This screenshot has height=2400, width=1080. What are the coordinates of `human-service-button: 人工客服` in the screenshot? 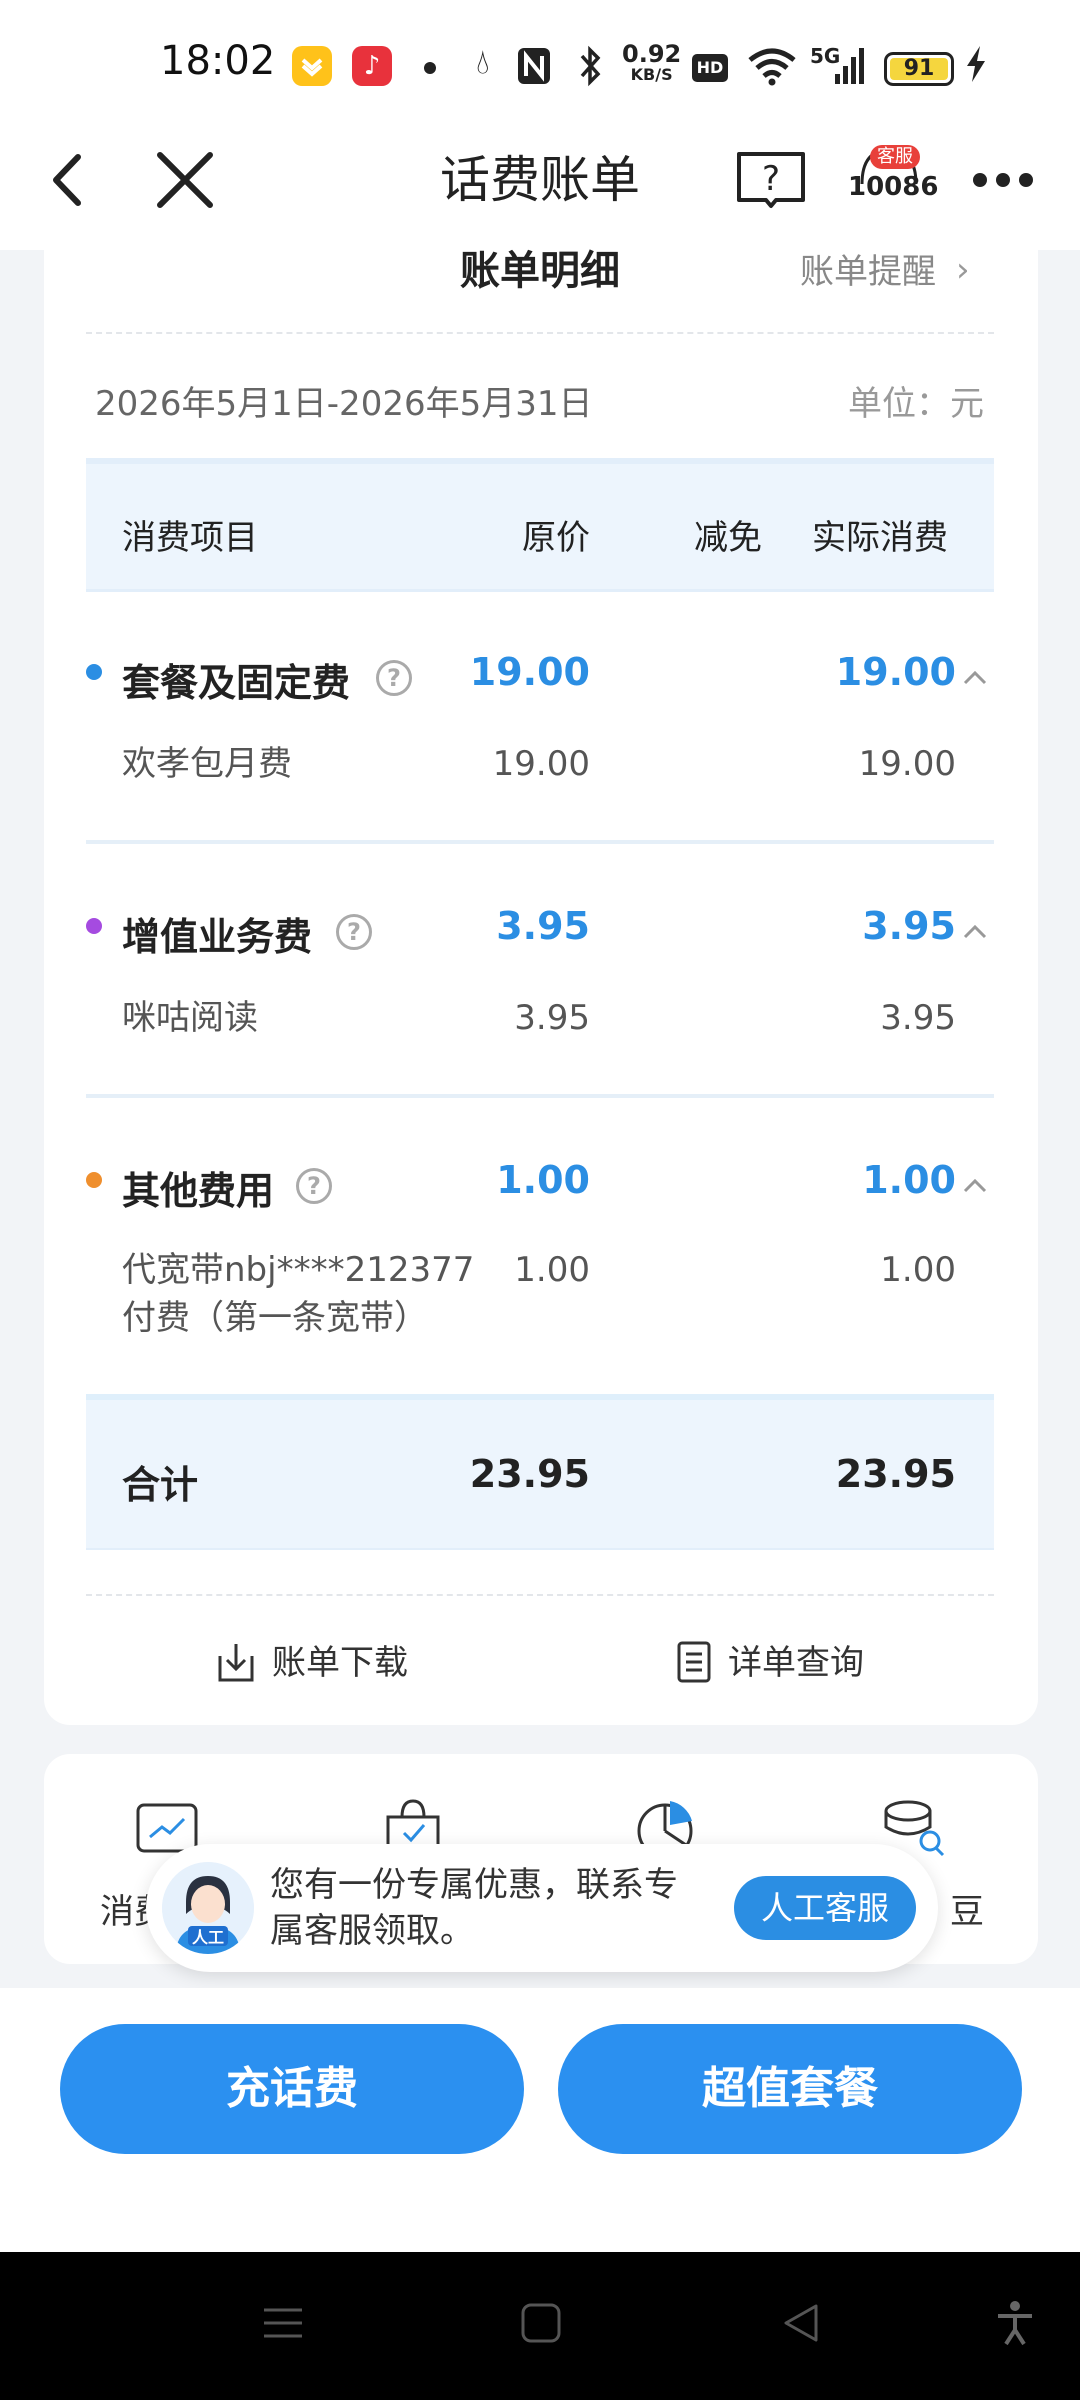 It's located at (825, 1908).